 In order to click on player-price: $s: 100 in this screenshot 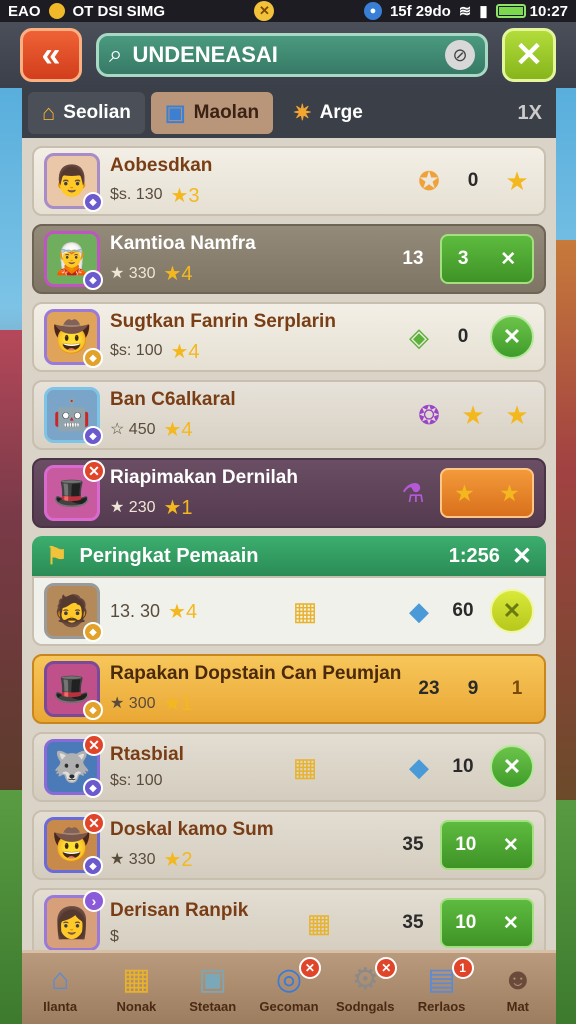, I will do `click(136, 350)`.